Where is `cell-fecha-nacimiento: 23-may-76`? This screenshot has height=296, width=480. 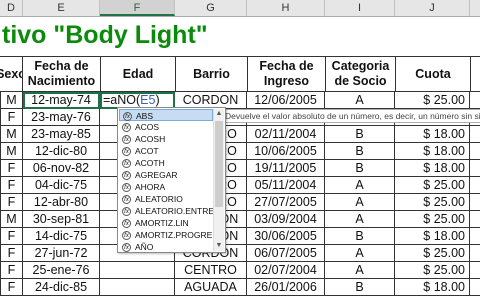
cell-fecha-nacimiento: 23-may-76 is located at coordinates (61, 117).